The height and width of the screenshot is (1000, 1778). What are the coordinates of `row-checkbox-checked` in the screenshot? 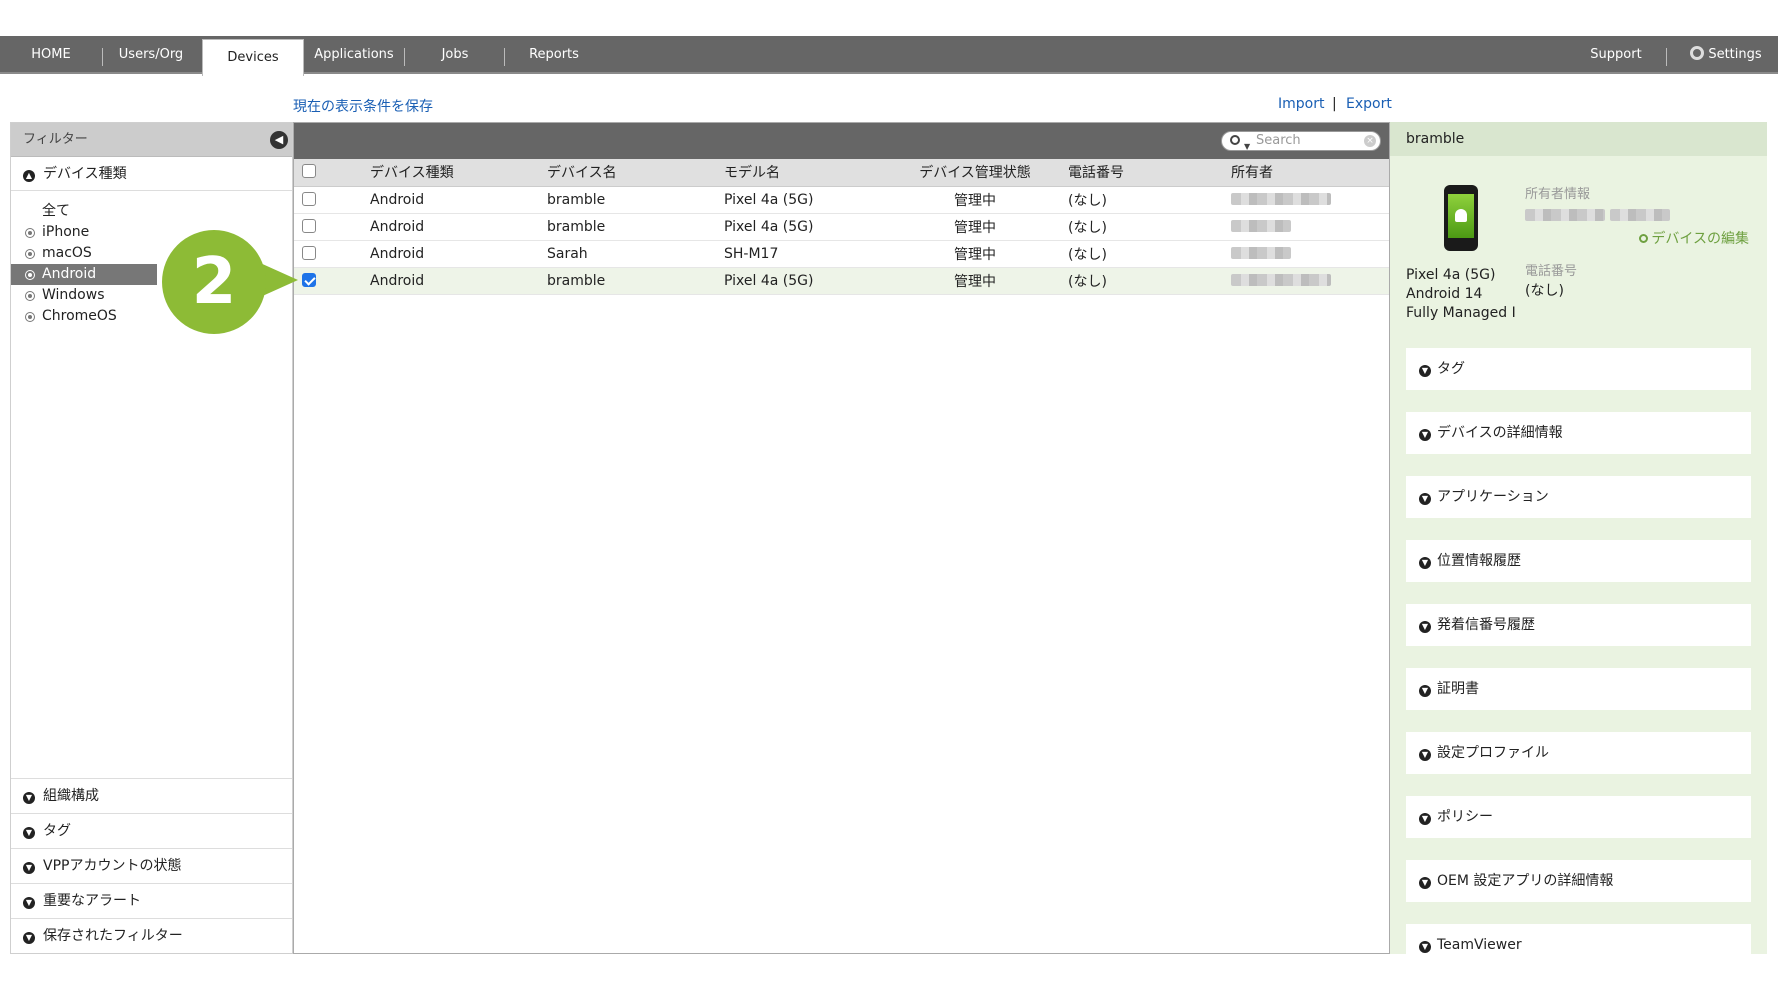 It's located at (309, 279).